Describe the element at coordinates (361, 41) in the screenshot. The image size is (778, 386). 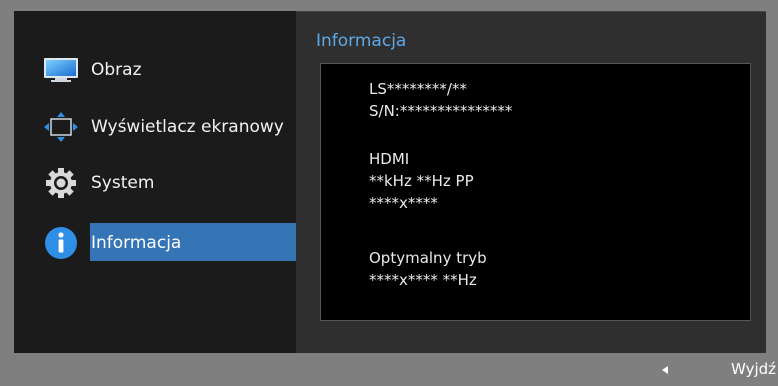
I see `panel-title: Informacja` at that location.